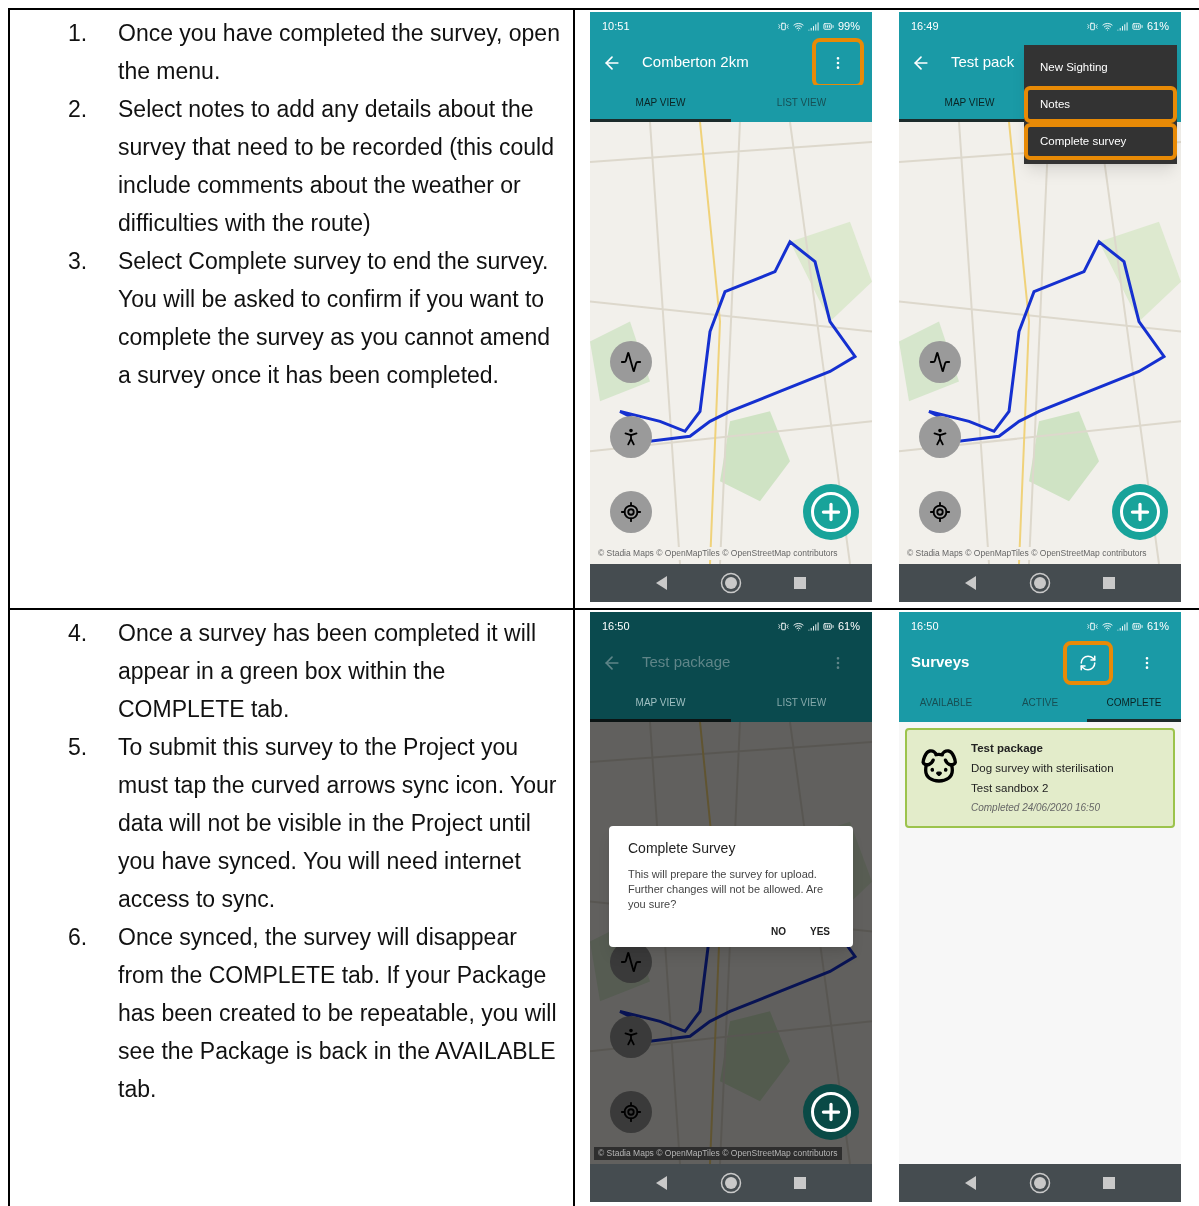  Describe the element at coordinates (339, 52) in the screenshot. I see `step-text: Once you have completed the survey, open the menu.` at that location.